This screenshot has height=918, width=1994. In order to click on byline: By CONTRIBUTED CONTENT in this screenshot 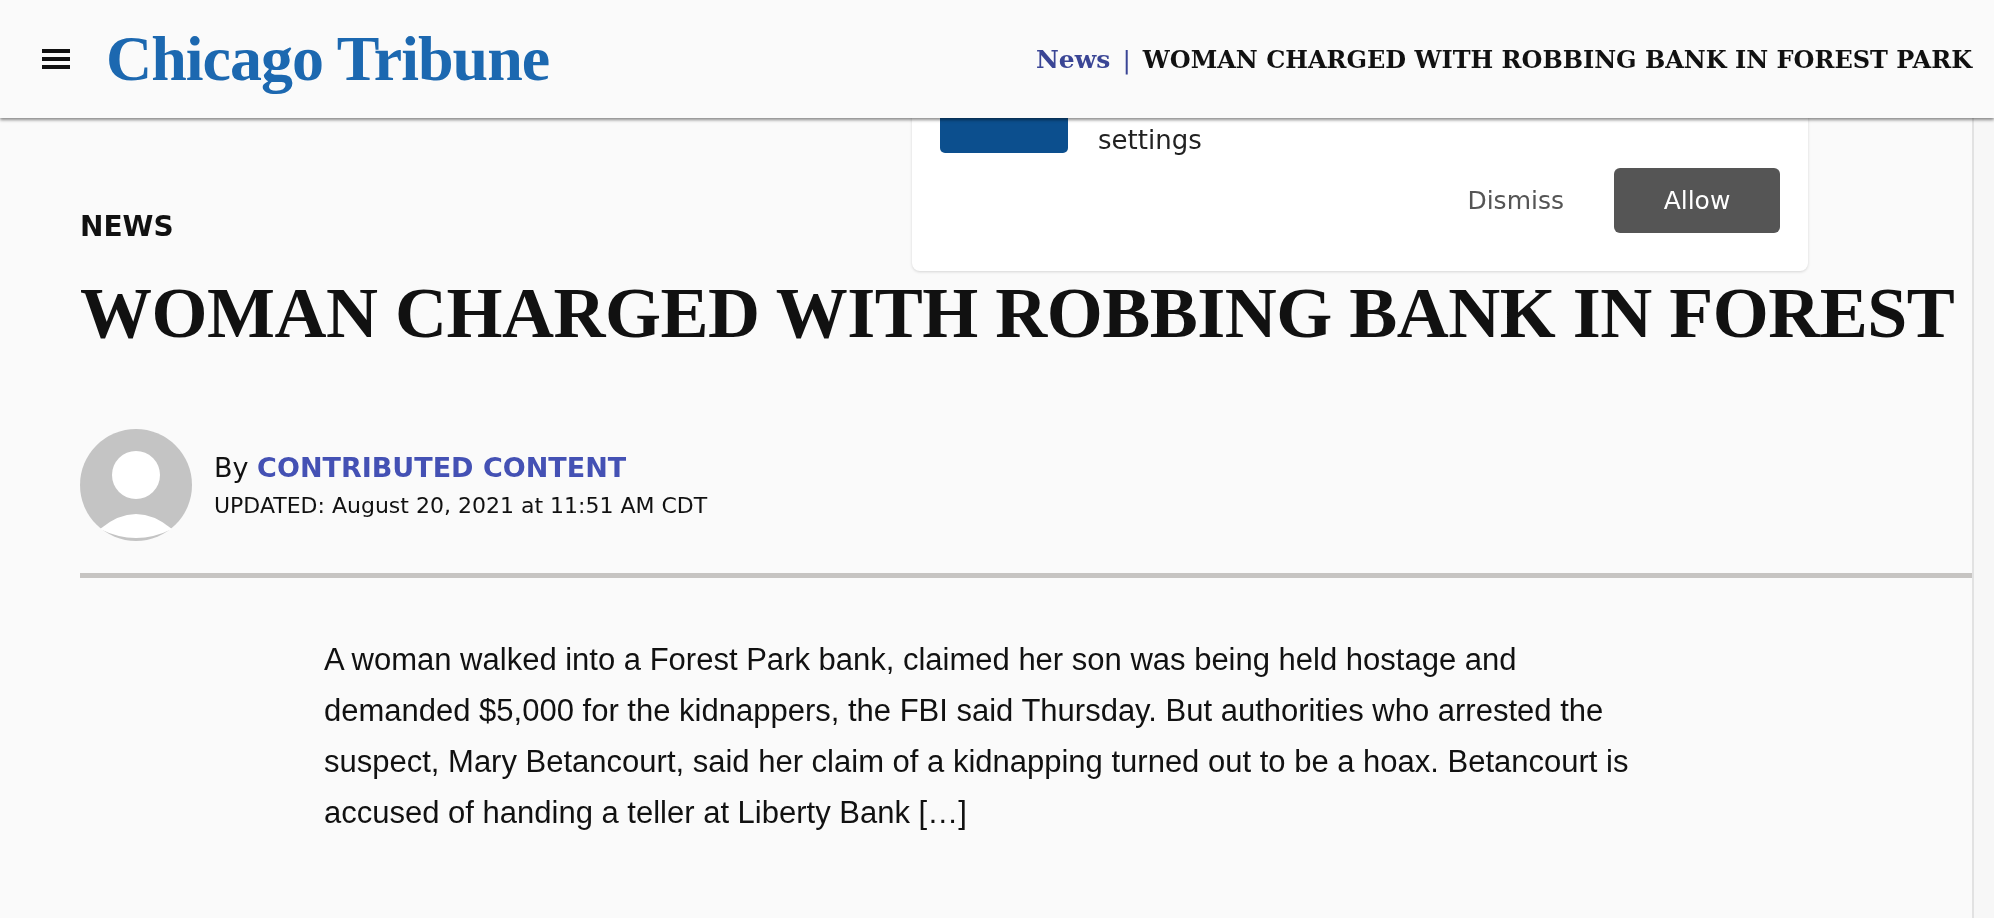, I will do `click(421, 467)`.